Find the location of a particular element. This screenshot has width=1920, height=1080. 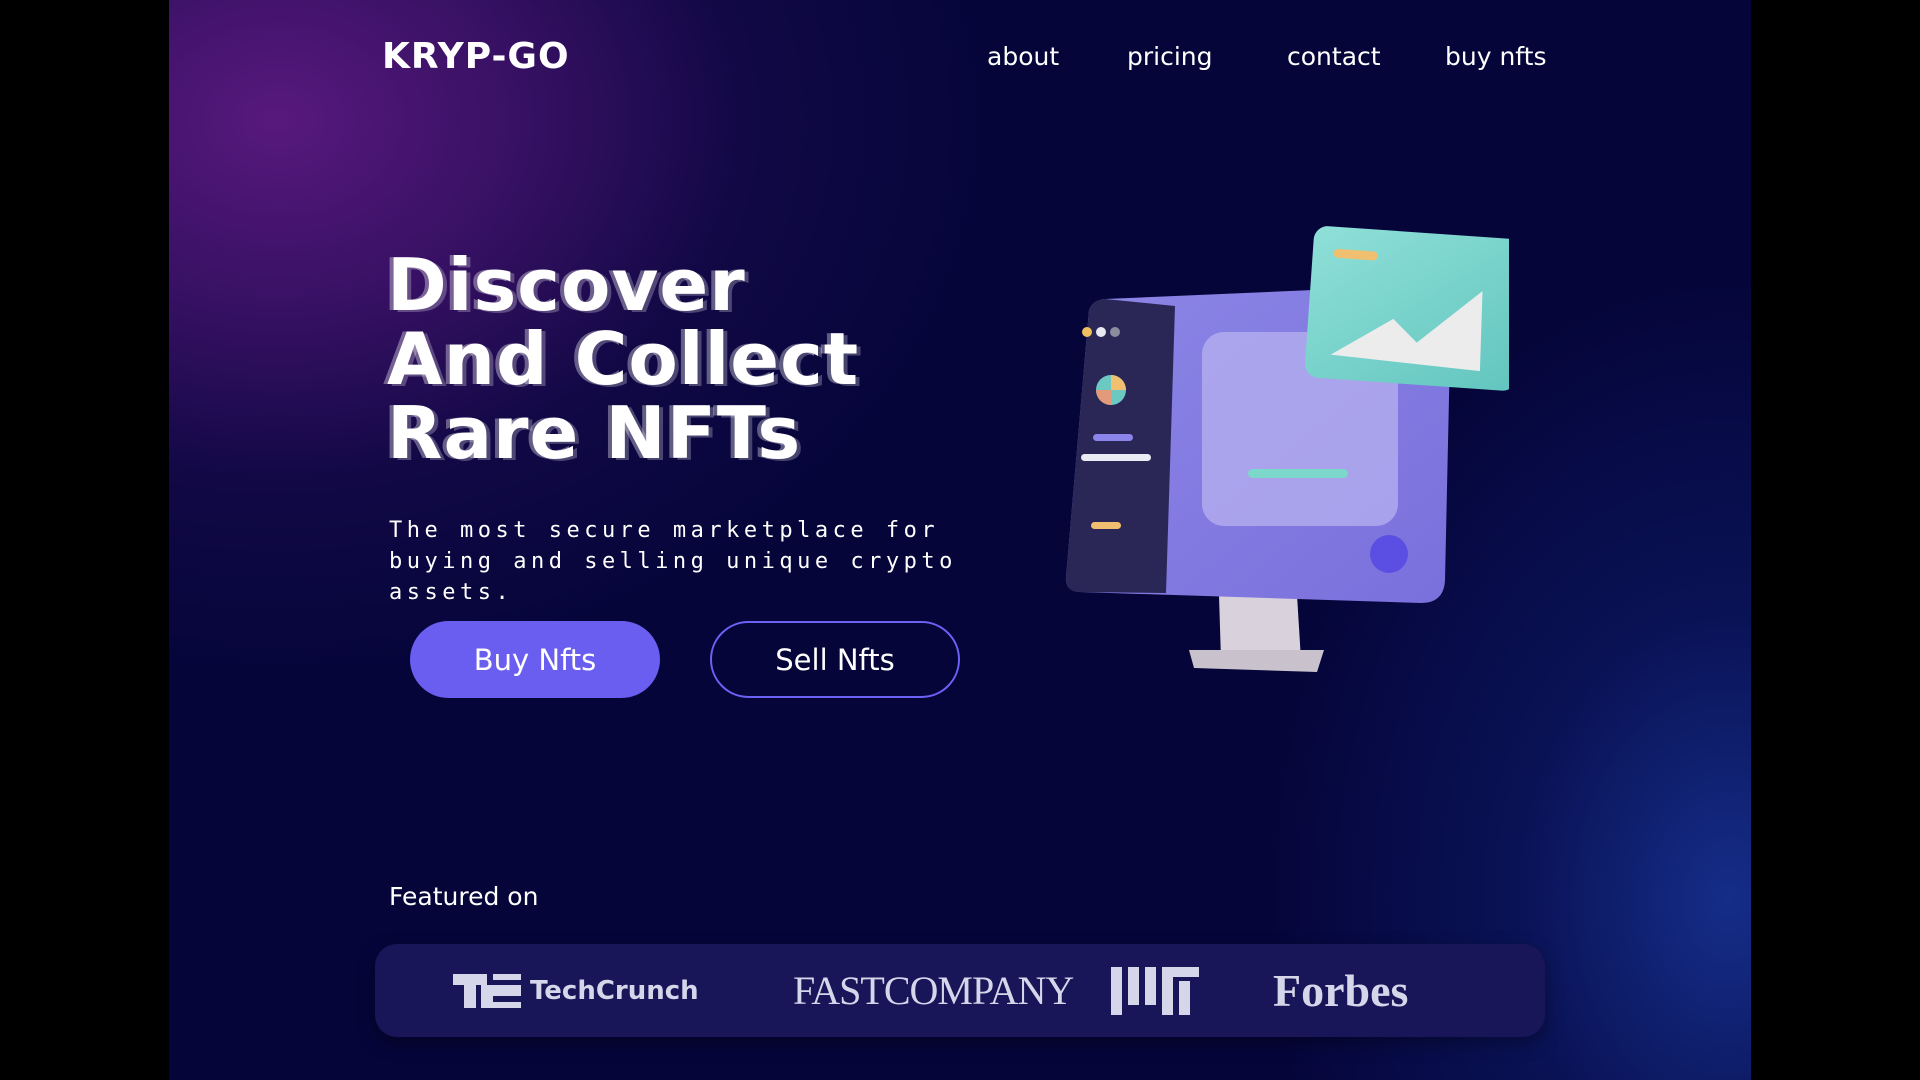

techcrunch-text: TechCrunch is located at coordinates (614, 990).